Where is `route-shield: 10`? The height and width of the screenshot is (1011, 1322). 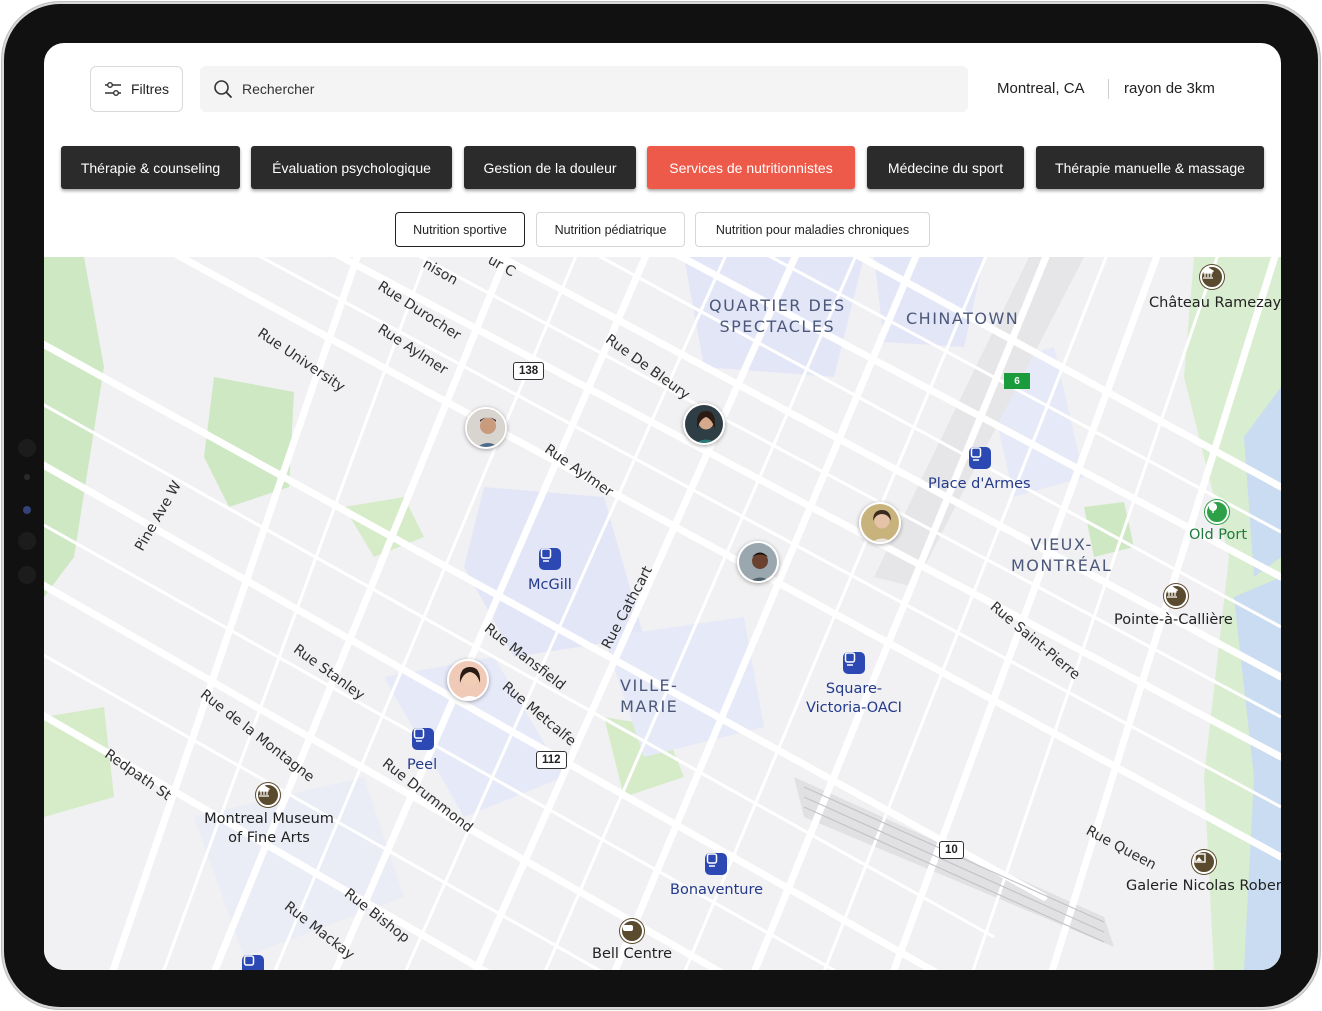
route-shield: 10 is located at coordinates (951, 850).